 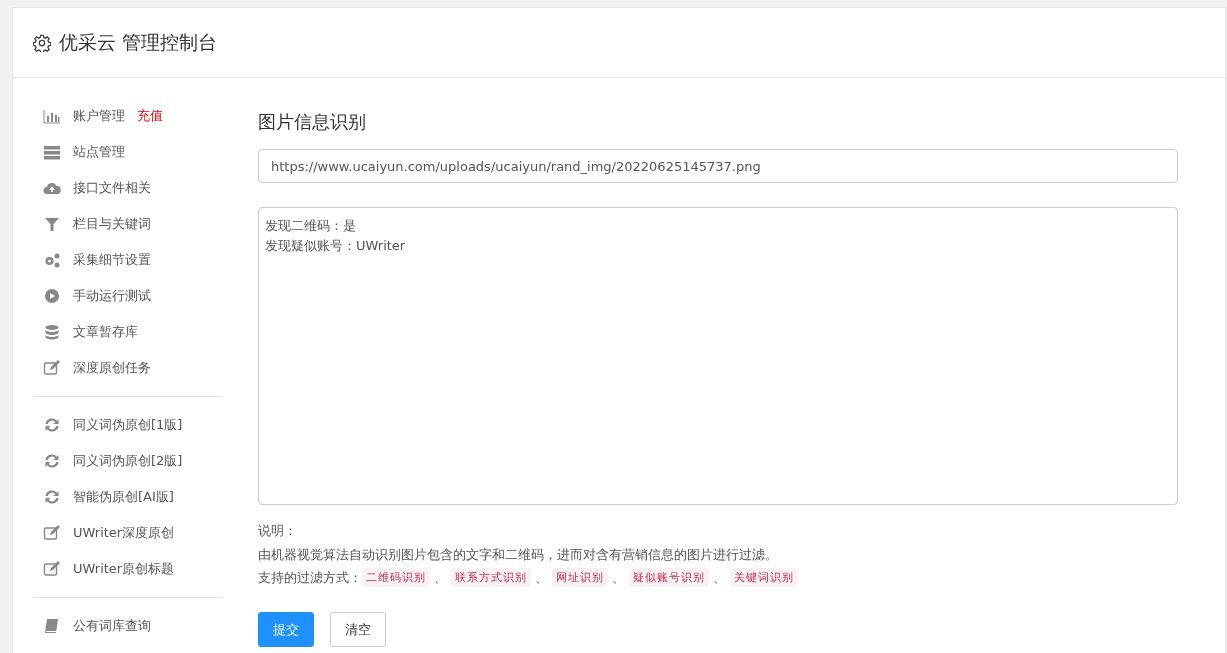 I want to click on sidebar-item: 同义词伪原创[1版], so click(x=128, y=425).